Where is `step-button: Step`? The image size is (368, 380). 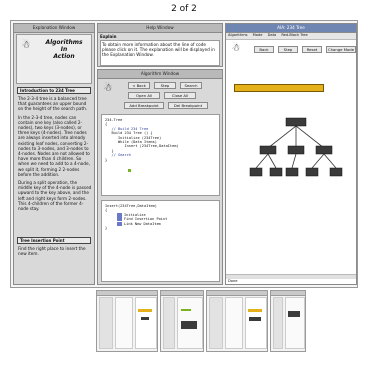 step-button: Step is located at coordinates (165, 85).